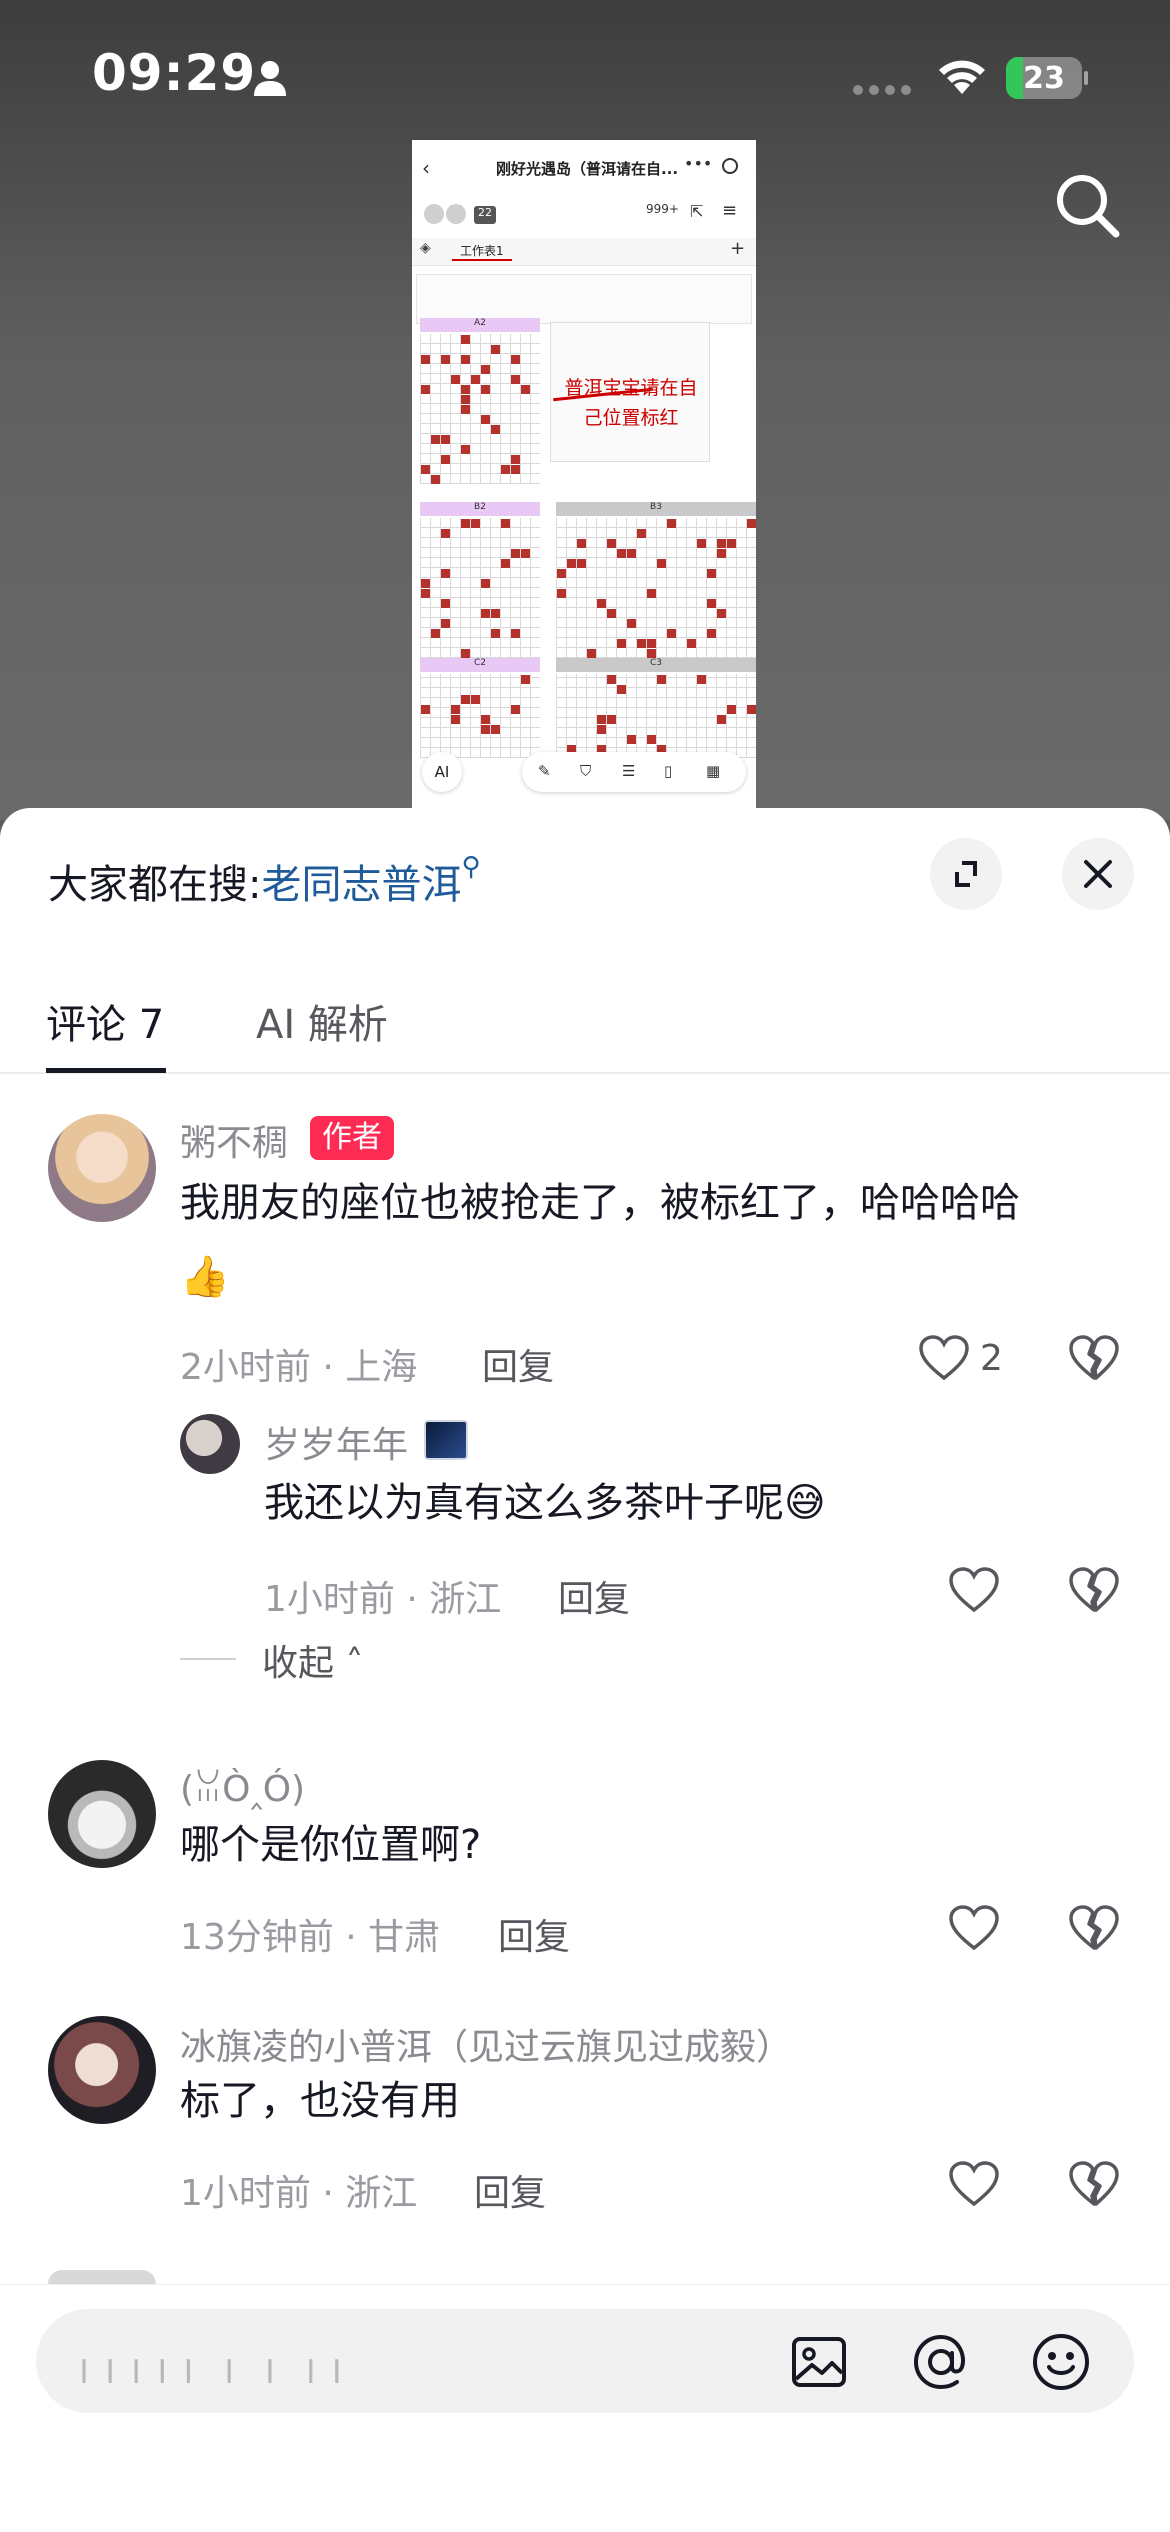 This screenshot has width=1170, height=2532. I want to click on comment-username: (ꈍÒ‸Ó), so click(242, 1786).